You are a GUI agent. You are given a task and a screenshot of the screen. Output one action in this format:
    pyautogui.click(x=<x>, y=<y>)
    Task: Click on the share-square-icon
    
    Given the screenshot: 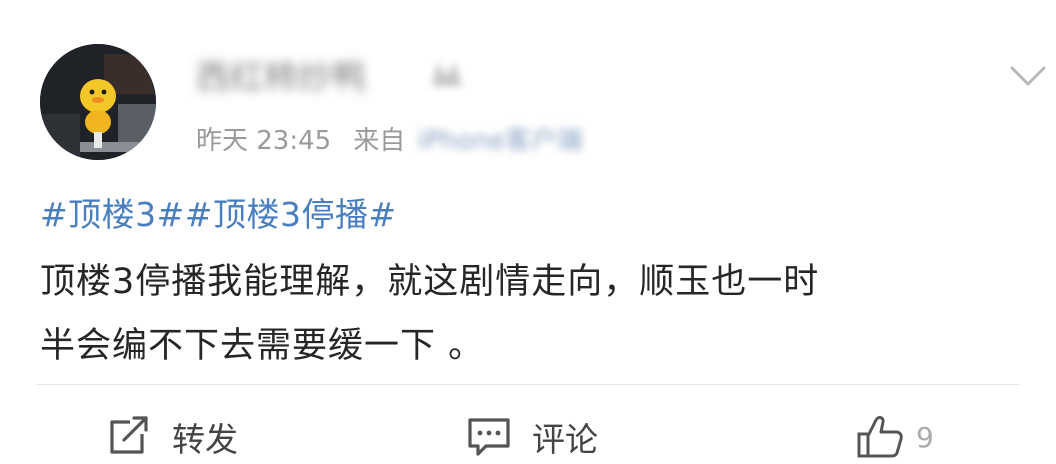 What is the action you would take?
    pyautogui.click(x=129, y=435)
    